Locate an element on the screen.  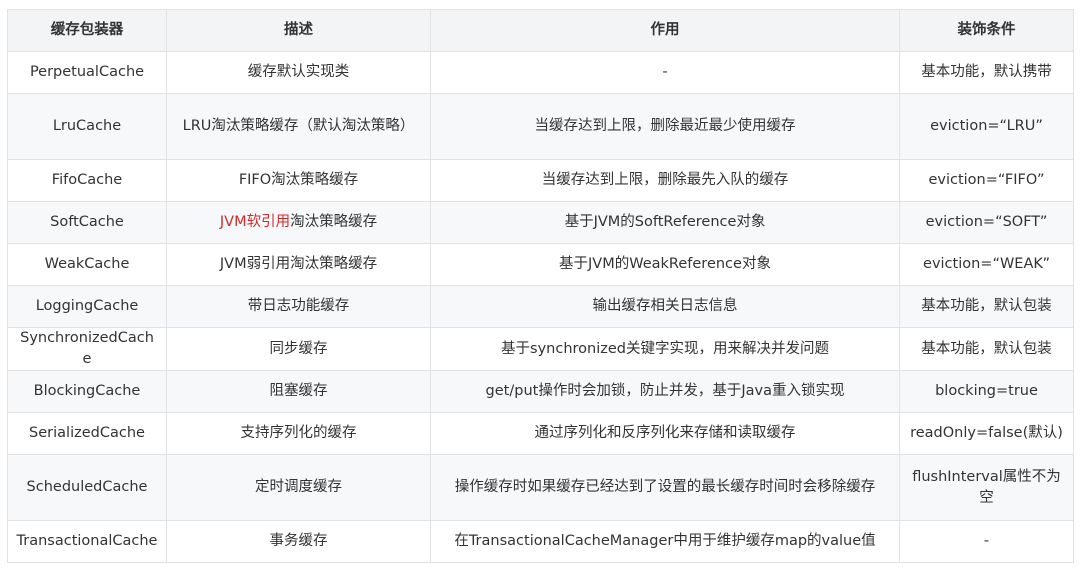
highlight-link-jvm-soft-reference: JVM软引用 is located at coordinates (255, 222).